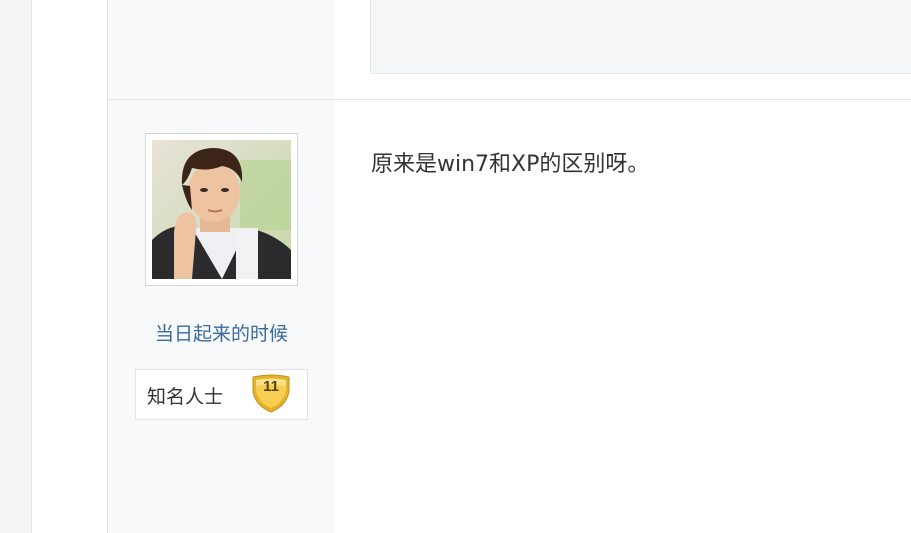 This screenshot has height=533, width=911. I want to click on author-username: 当日起来的时候, so click(221, 332).